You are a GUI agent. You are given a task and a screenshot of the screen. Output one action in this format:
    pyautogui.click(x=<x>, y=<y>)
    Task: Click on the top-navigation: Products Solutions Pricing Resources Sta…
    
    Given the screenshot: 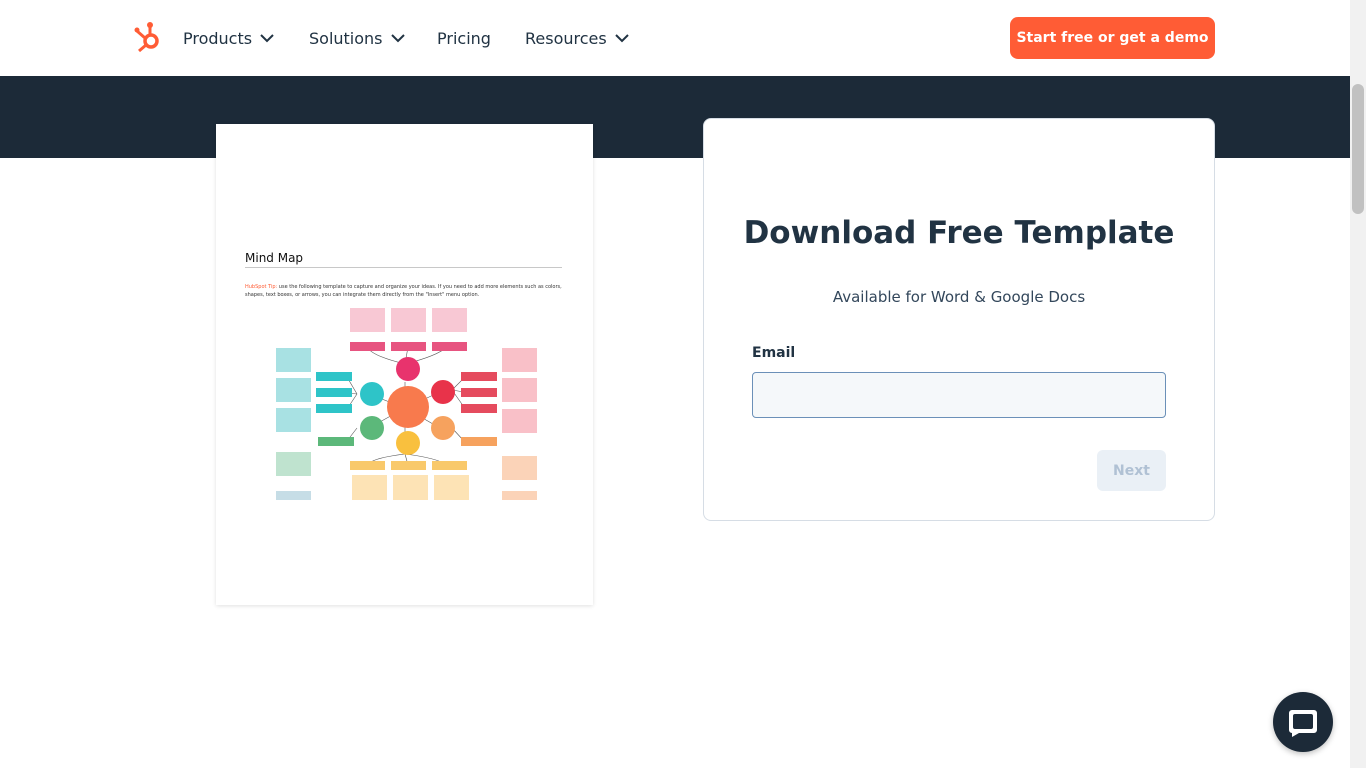 What is the action you would take?
    pyautogui.click(x=675, y=38)
    